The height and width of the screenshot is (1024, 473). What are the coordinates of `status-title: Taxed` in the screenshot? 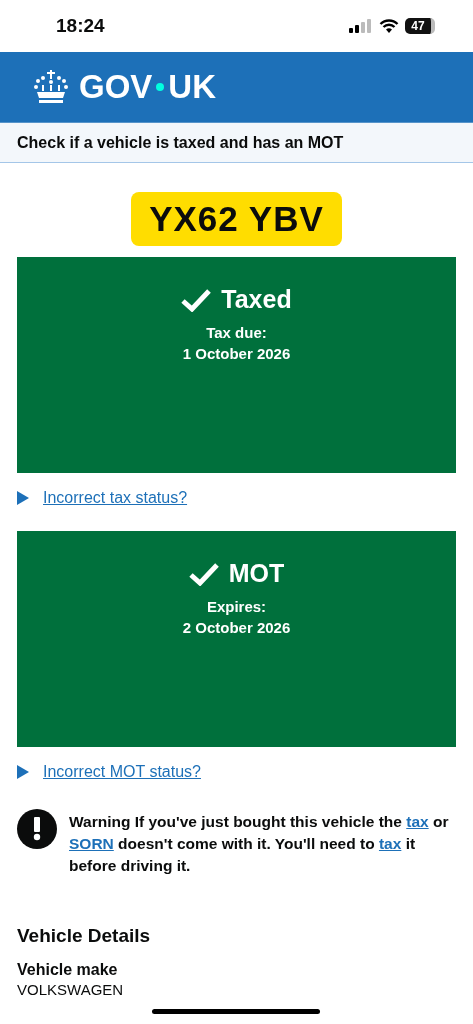 It's located at (256, 299).